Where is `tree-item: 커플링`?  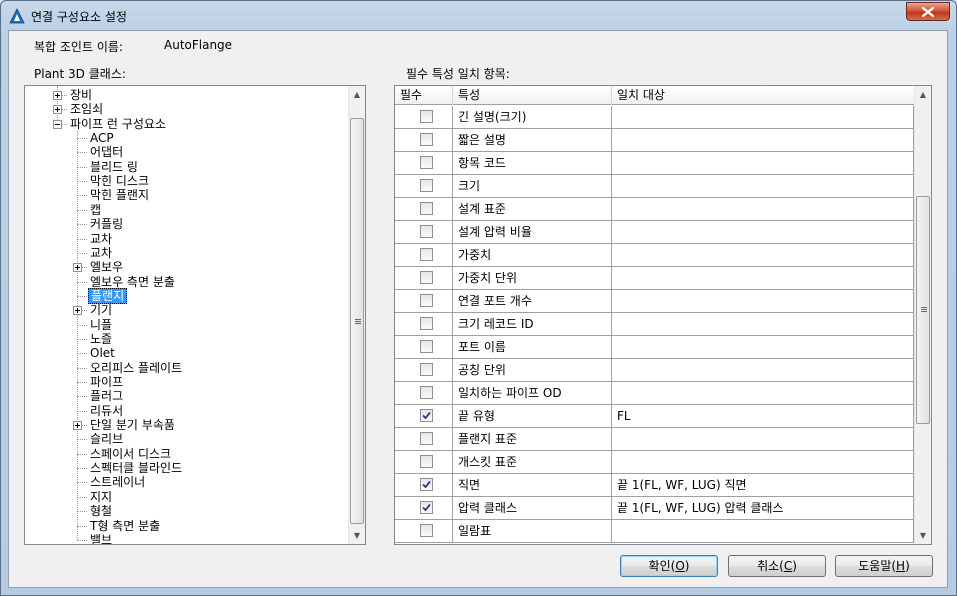
tree-item: 커플링 is located at coordinates (106, 224).